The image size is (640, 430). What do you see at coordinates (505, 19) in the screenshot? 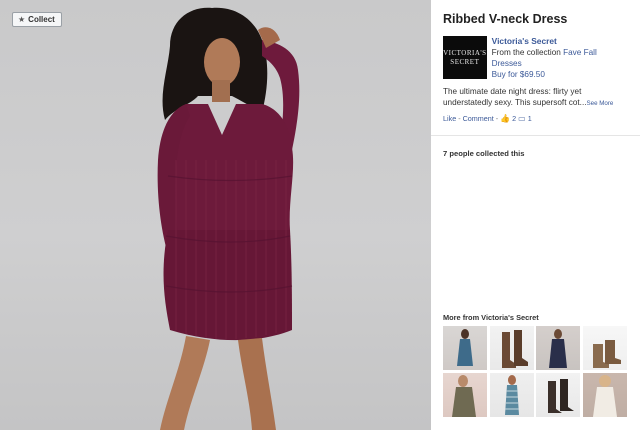
I see `item-title: Ribbed V-neck Dress` at bounding box center [505, 19].